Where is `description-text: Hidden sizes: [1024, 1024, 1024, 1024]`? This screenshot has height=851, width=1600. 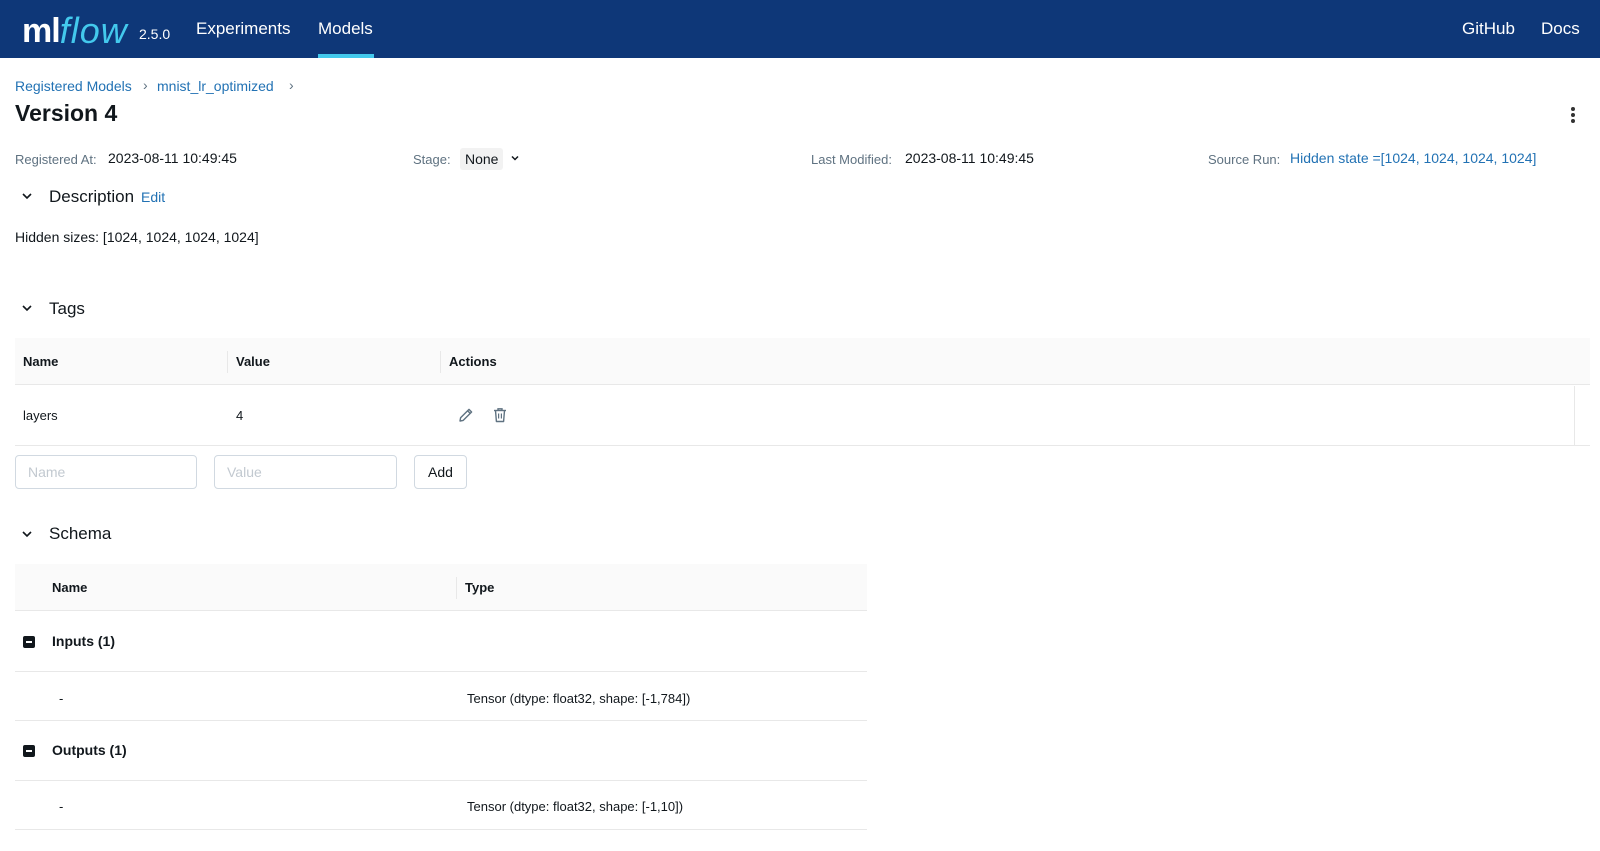
description-text: Hidden sizes: [1024, 1024, 1024, 1024] is located at coordinates (137, 237).